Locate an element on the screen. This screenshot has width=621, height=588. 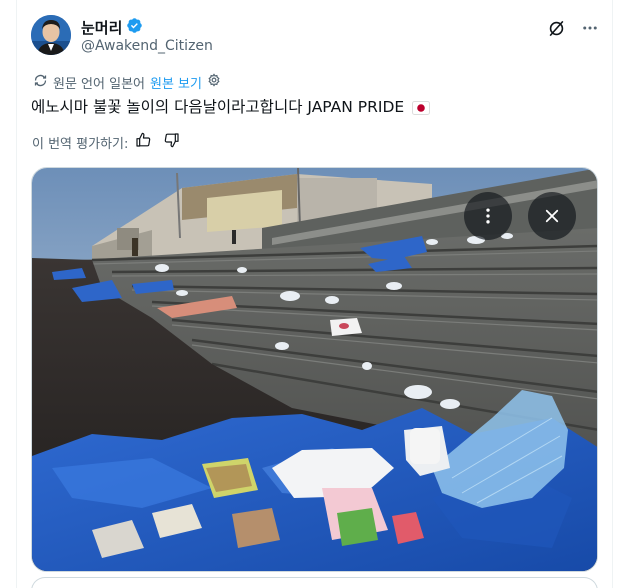
rate-translation-label: 이 번역 평가하기: is located at coordinates (80, 144).